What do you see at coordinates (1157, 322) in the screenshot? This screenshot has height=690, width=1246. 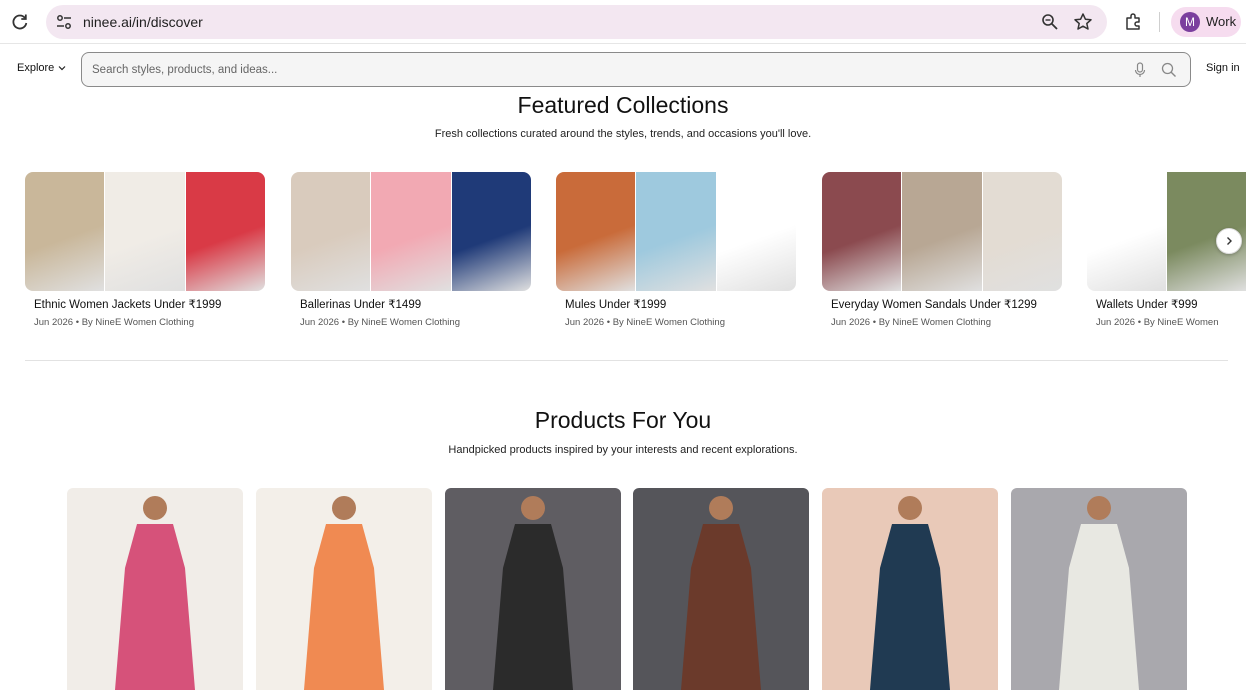 I see `collection-meta: Jun 2026 • By NineE Women` at bounding box center [1157, 322].